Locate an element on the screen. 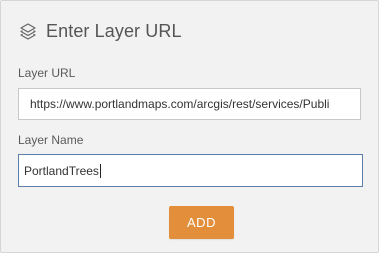 This screenshot has width=379, height=253. add-button: ADD is located at coordinates (201, 222).